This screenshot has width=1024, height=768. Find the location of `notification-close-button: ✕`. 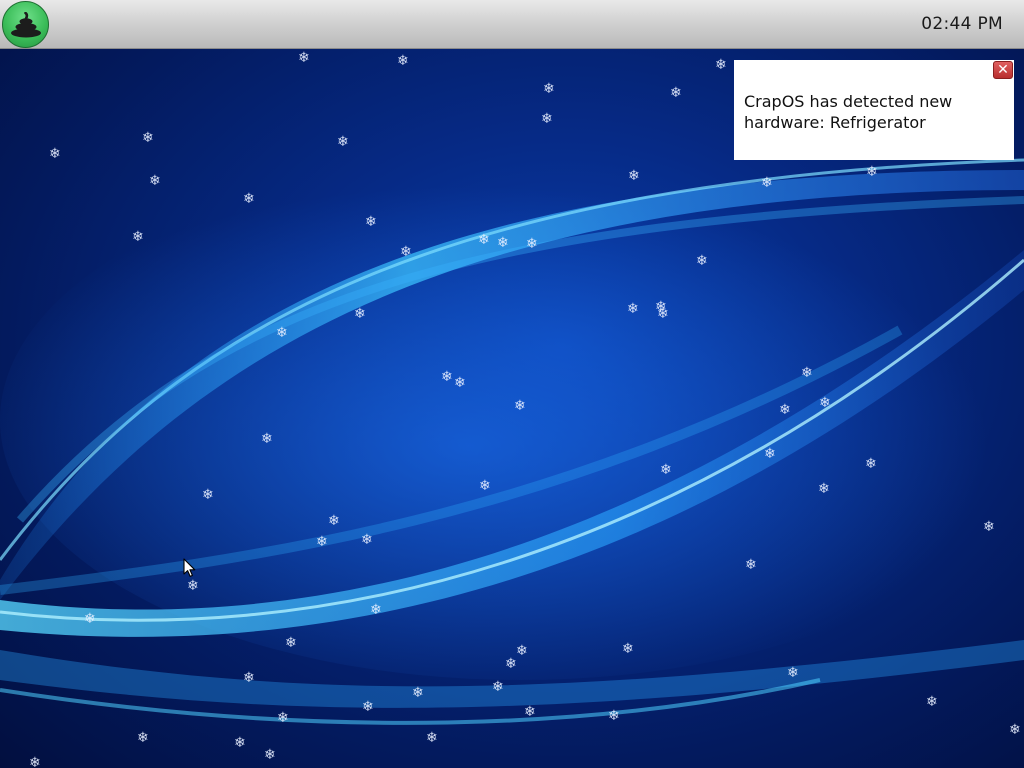

notification-close-button: ✕ is located at coordinates (1003, 70).